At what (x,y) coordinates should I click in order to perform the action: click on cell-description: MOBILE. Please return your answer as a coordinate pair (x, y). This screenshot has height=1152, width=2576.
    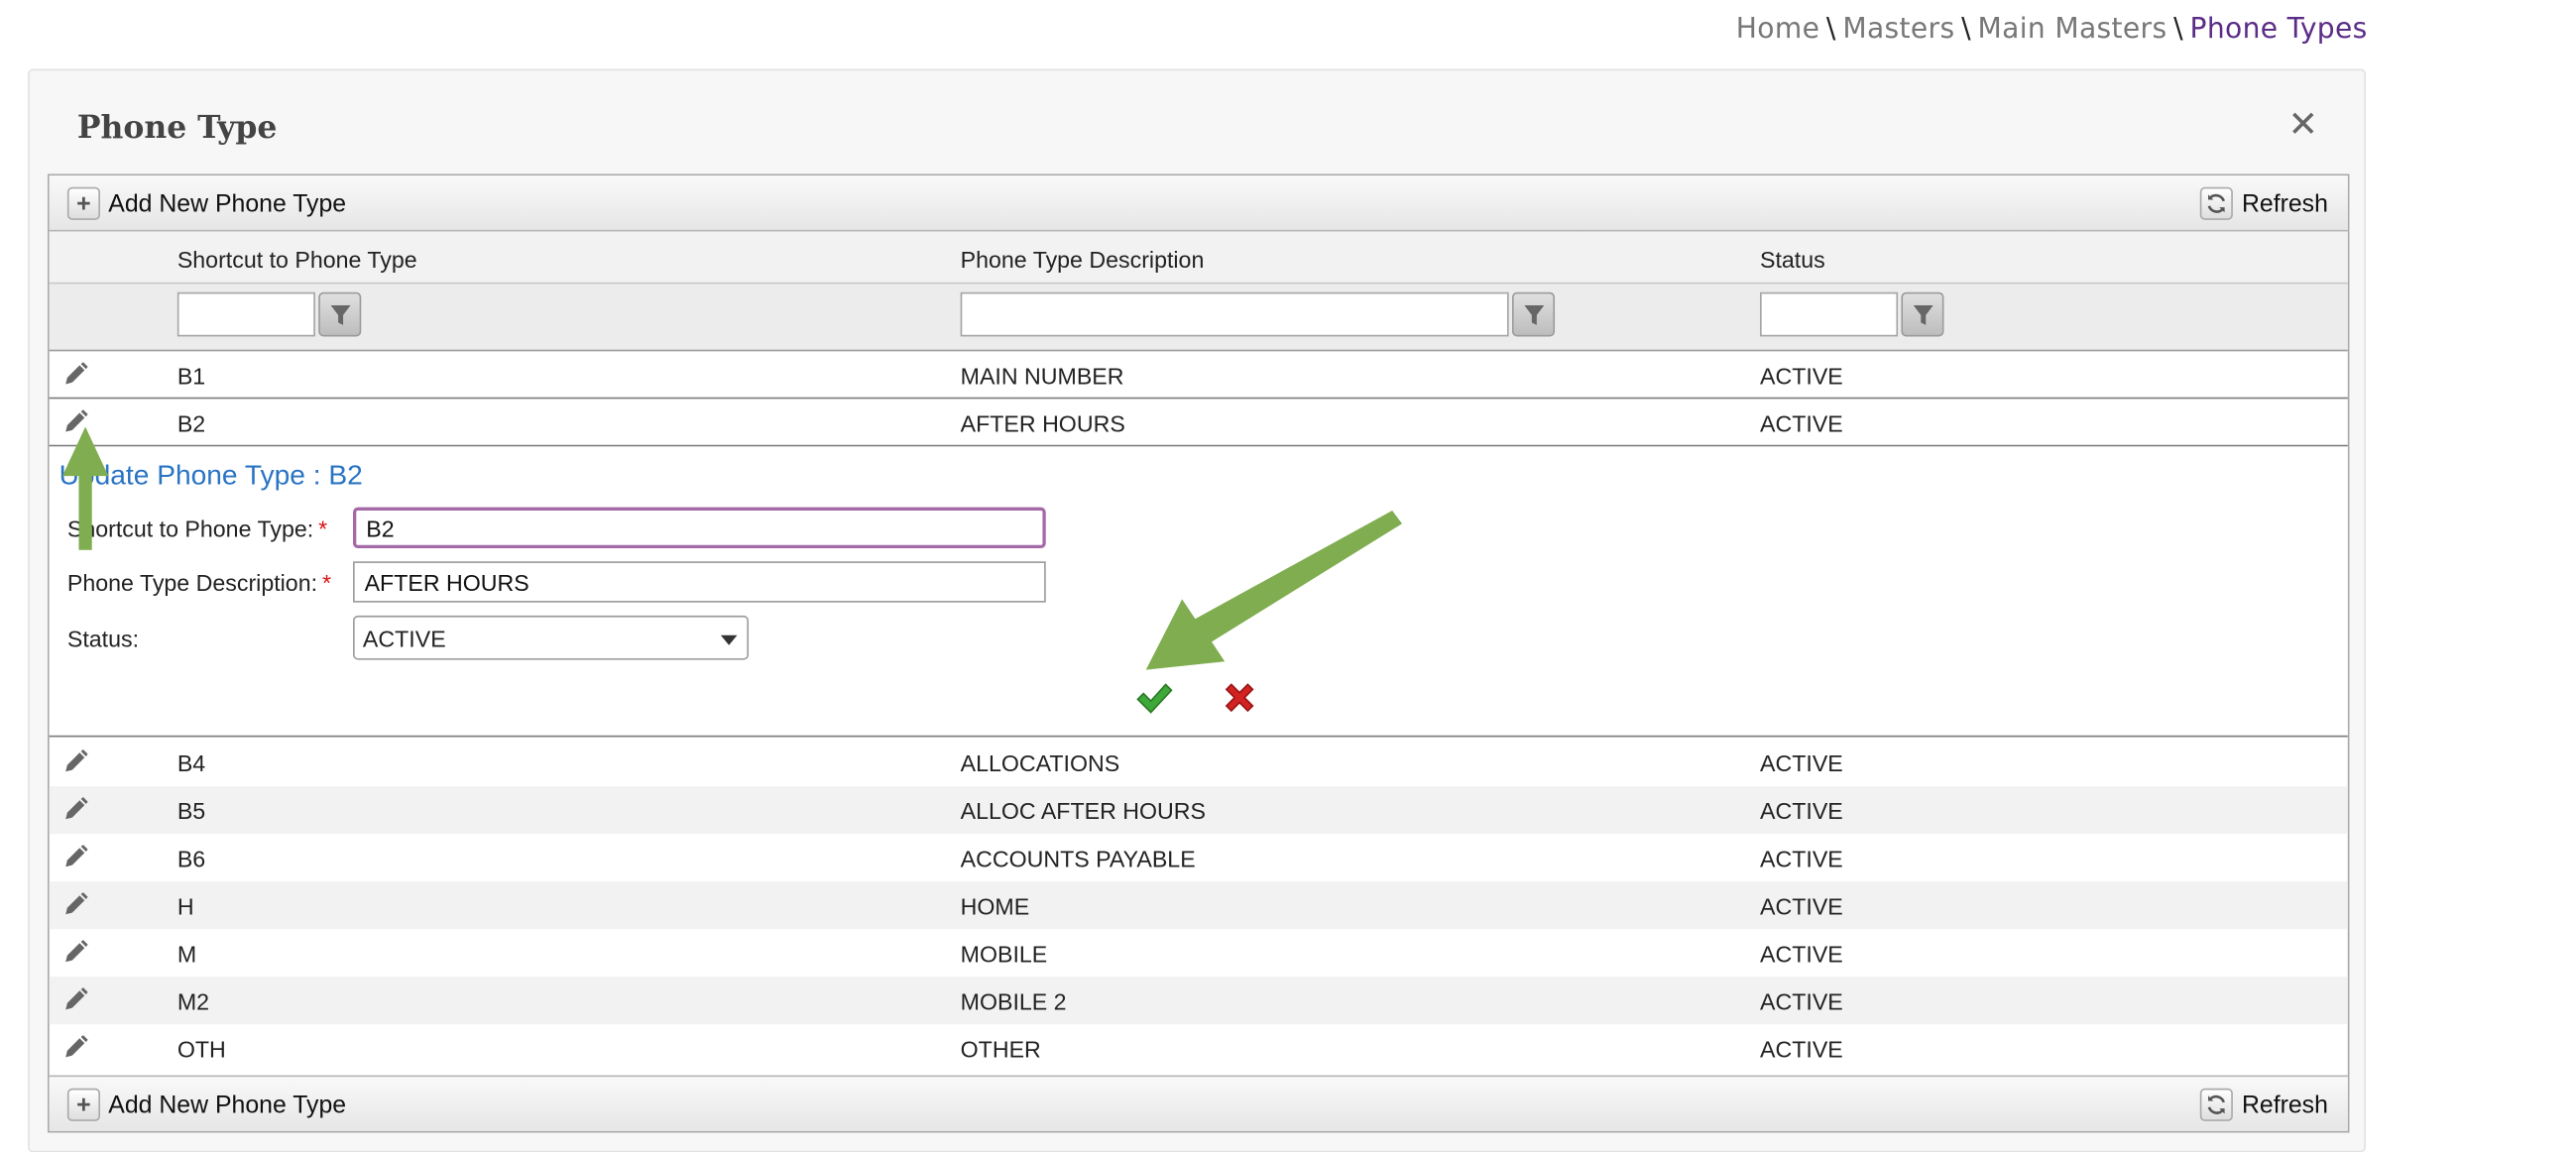
    Looking at the image, I should click on (1004, 954).